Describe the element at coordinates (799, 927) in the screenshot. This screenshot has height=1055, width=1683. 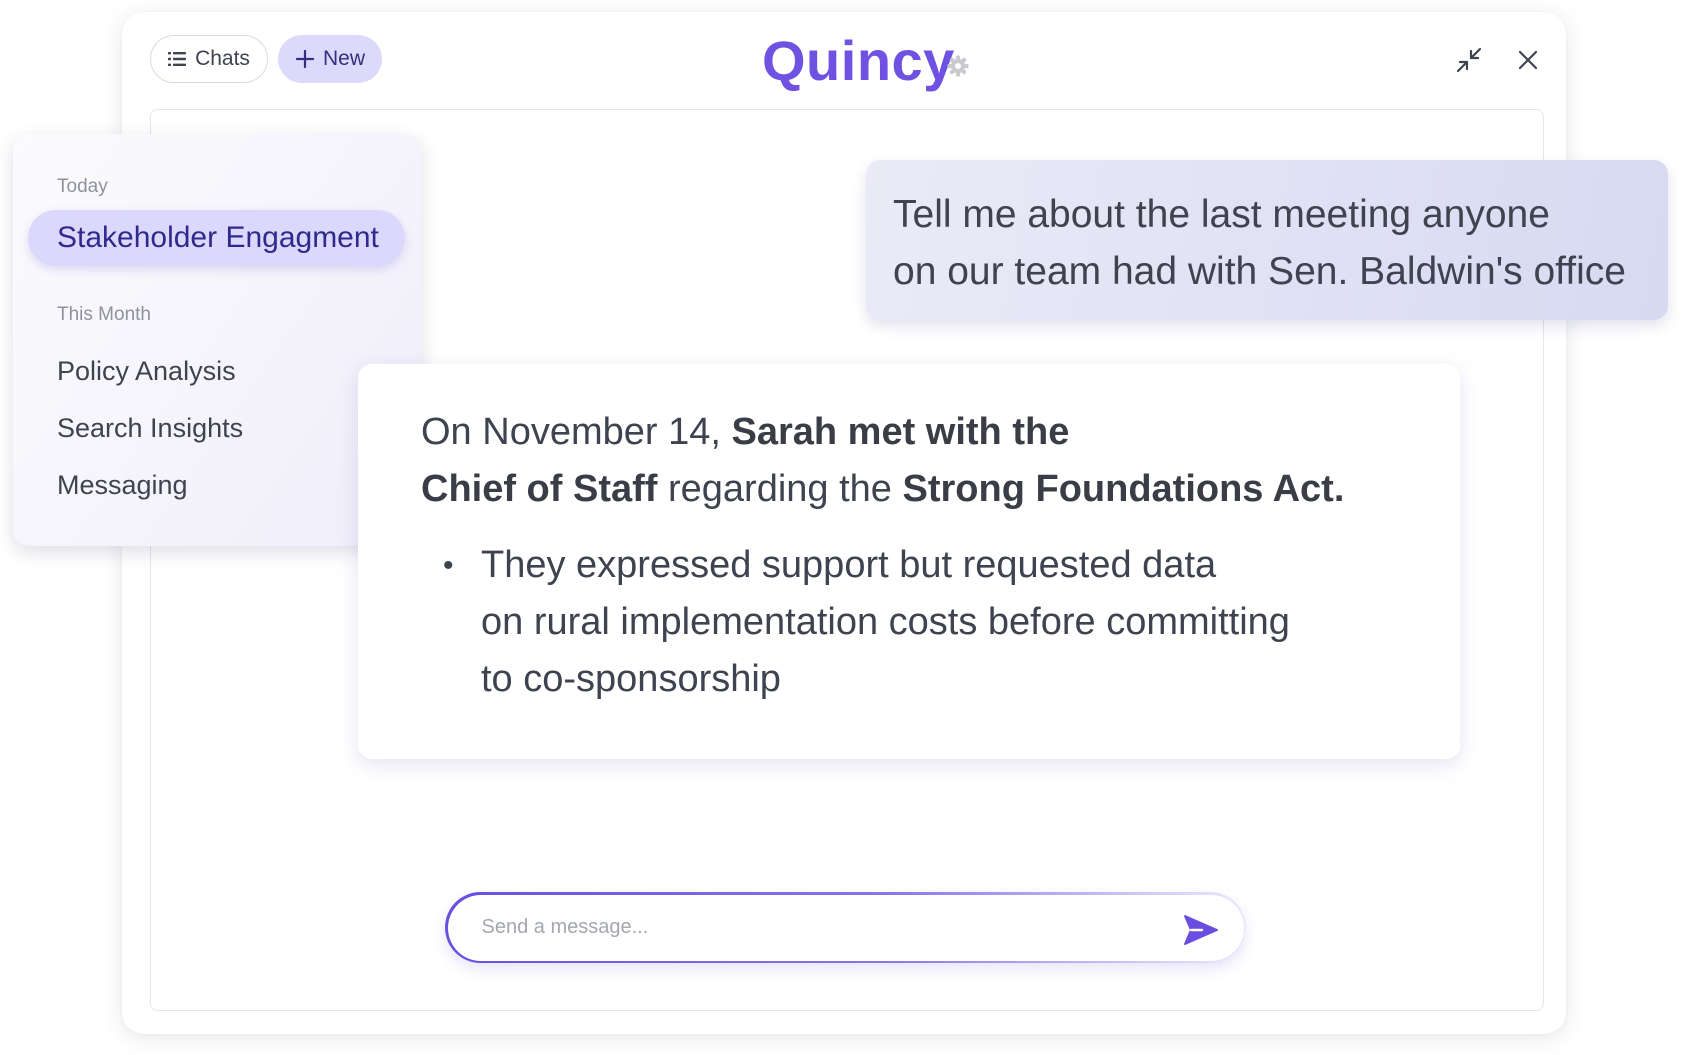
I see `message-input` at that location.